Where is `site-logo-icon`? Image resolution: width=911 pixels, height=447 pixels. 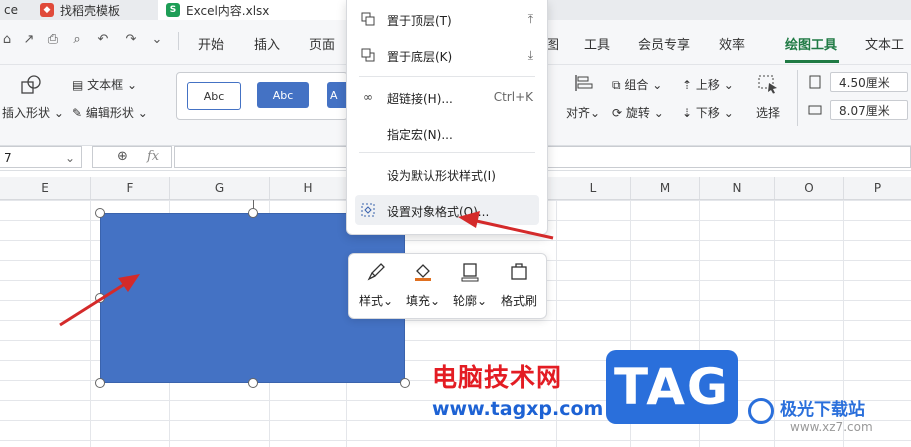
site-logo-icon is located at coordinates (761, 411).